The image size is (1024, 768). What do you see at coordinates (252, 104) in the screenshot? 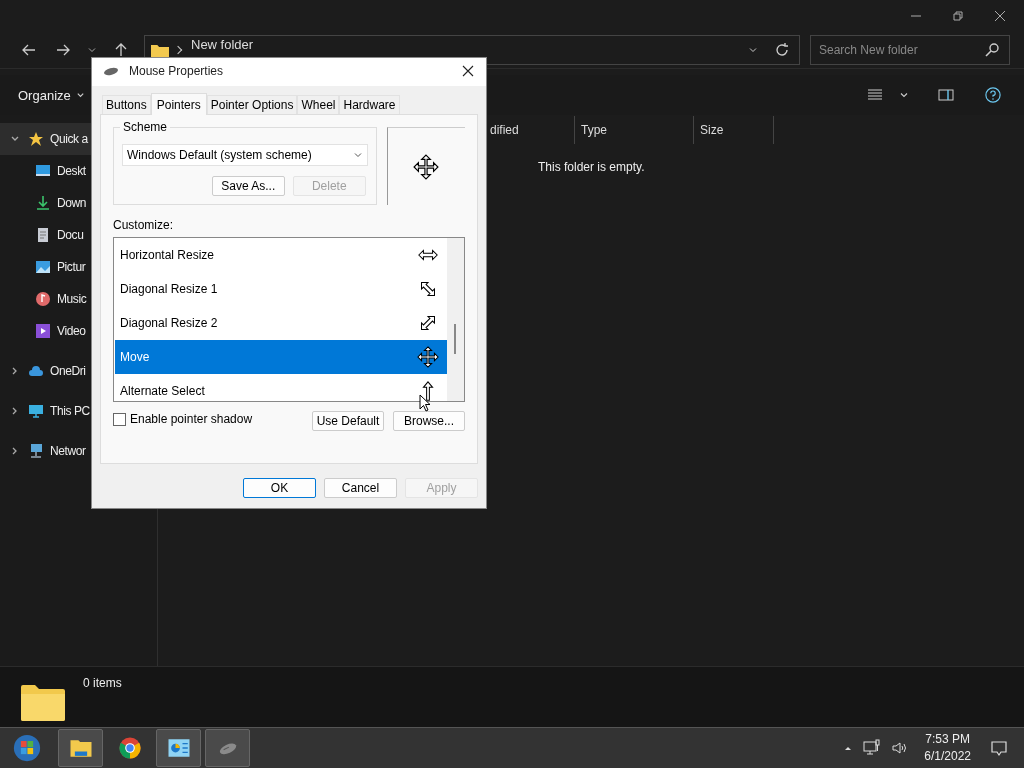
I see `tab: Pointer Options` at bounding box center [252, 104].